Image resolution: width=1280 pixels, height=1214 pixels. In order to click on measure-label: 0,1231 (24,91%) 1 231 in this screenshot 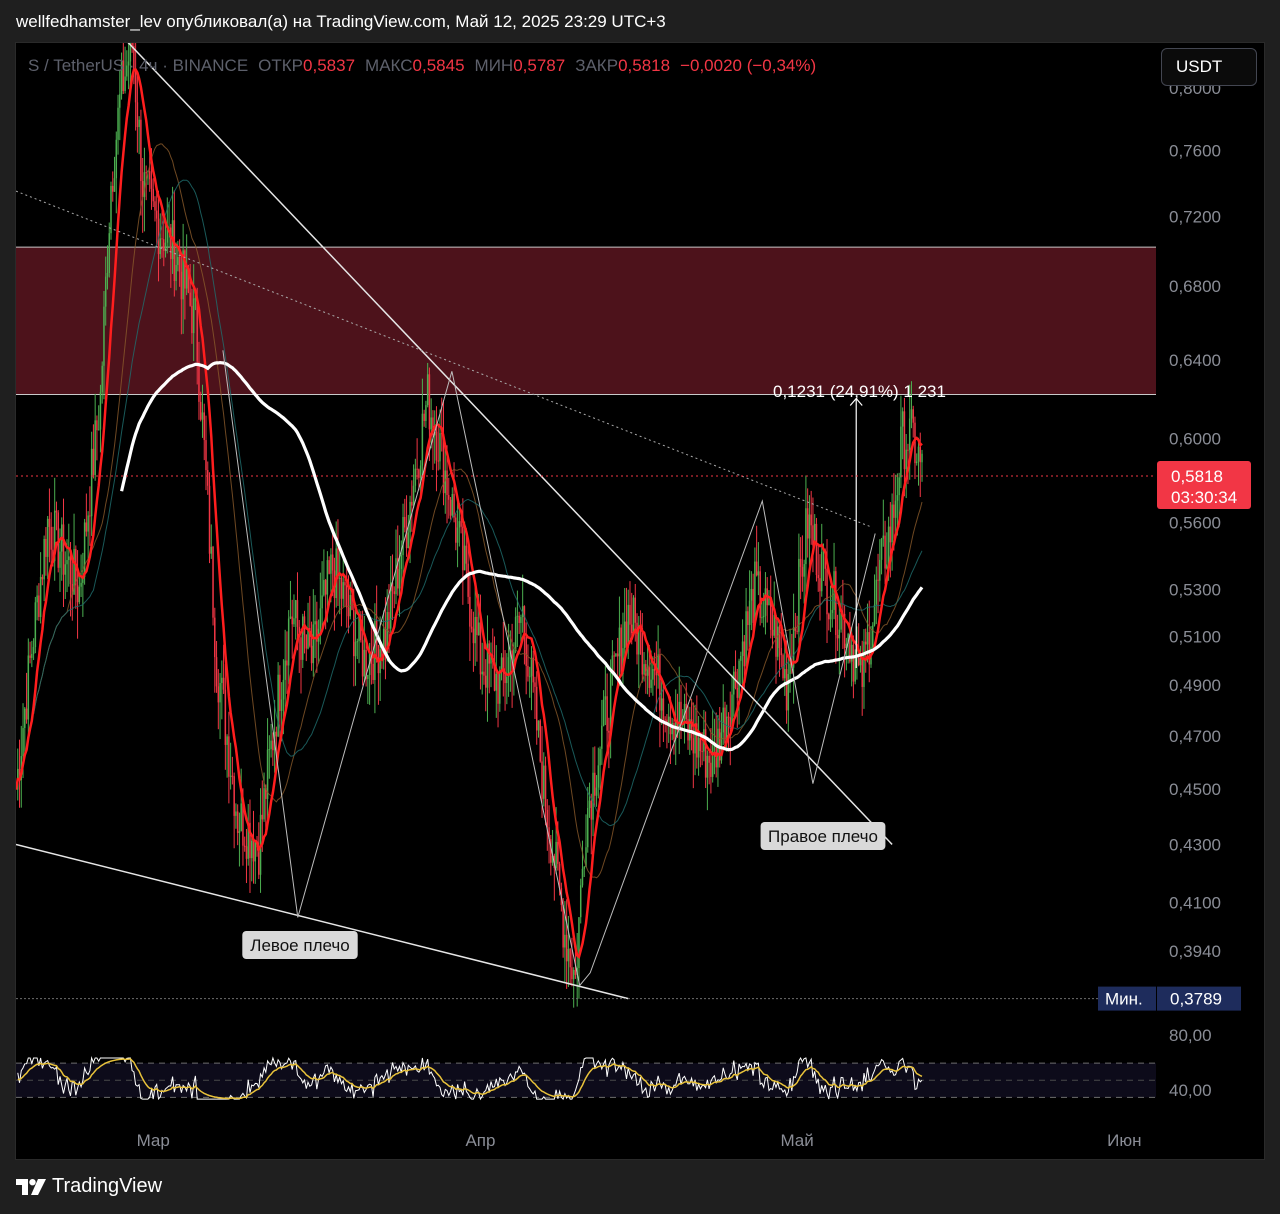, I will do `click(859, 391)`.